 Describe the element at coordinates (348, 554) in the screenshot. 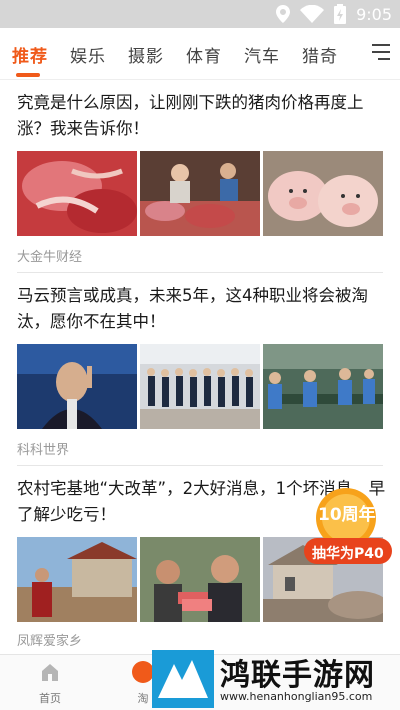

I see `ad-badge-cta: 抽华为P40` at that location.